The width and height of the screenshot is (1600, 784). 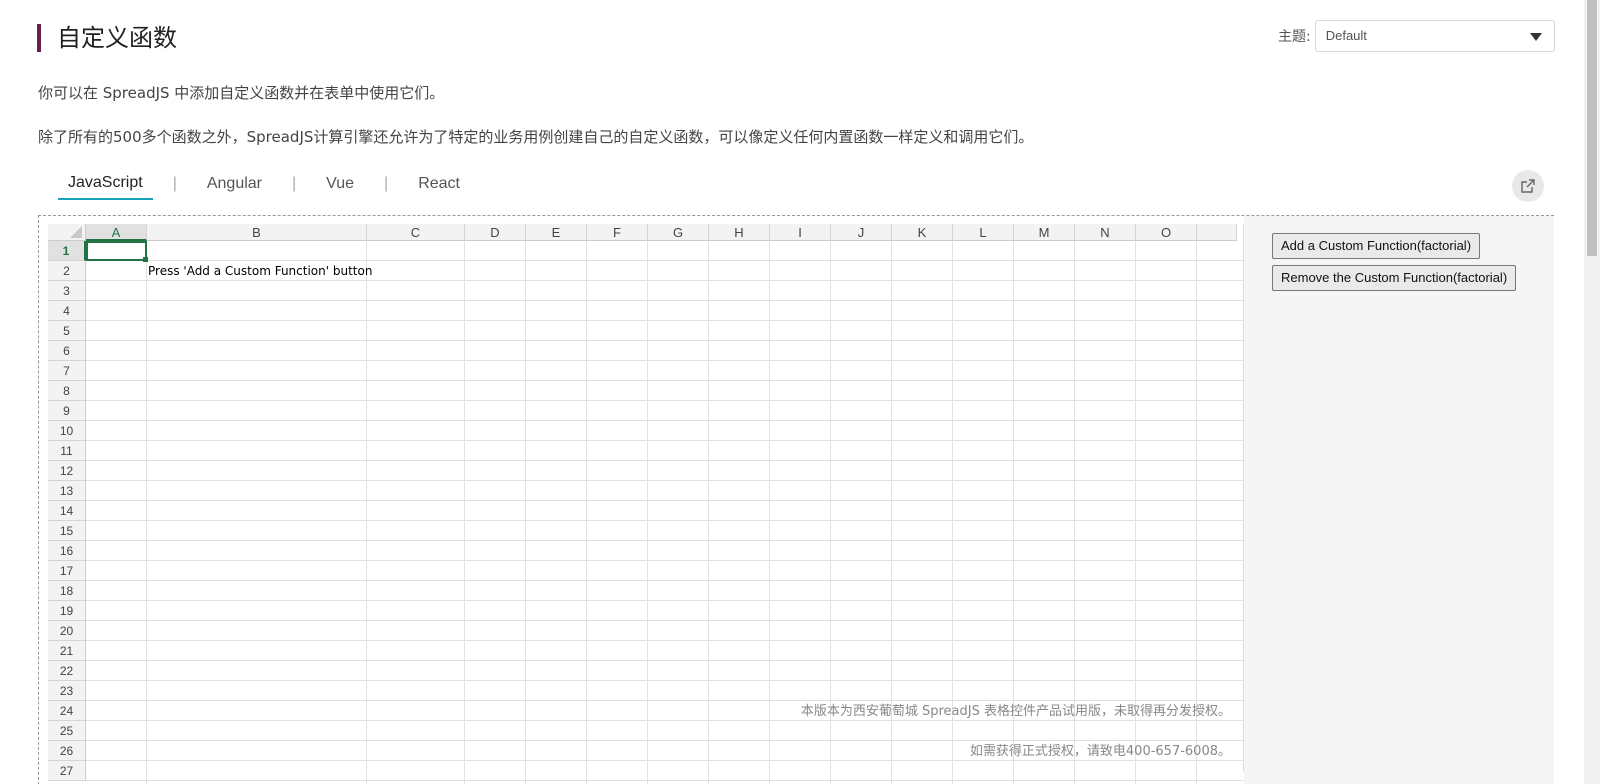 I want to click on page-scrollbar-thumb, so click(x=1592, y=128).